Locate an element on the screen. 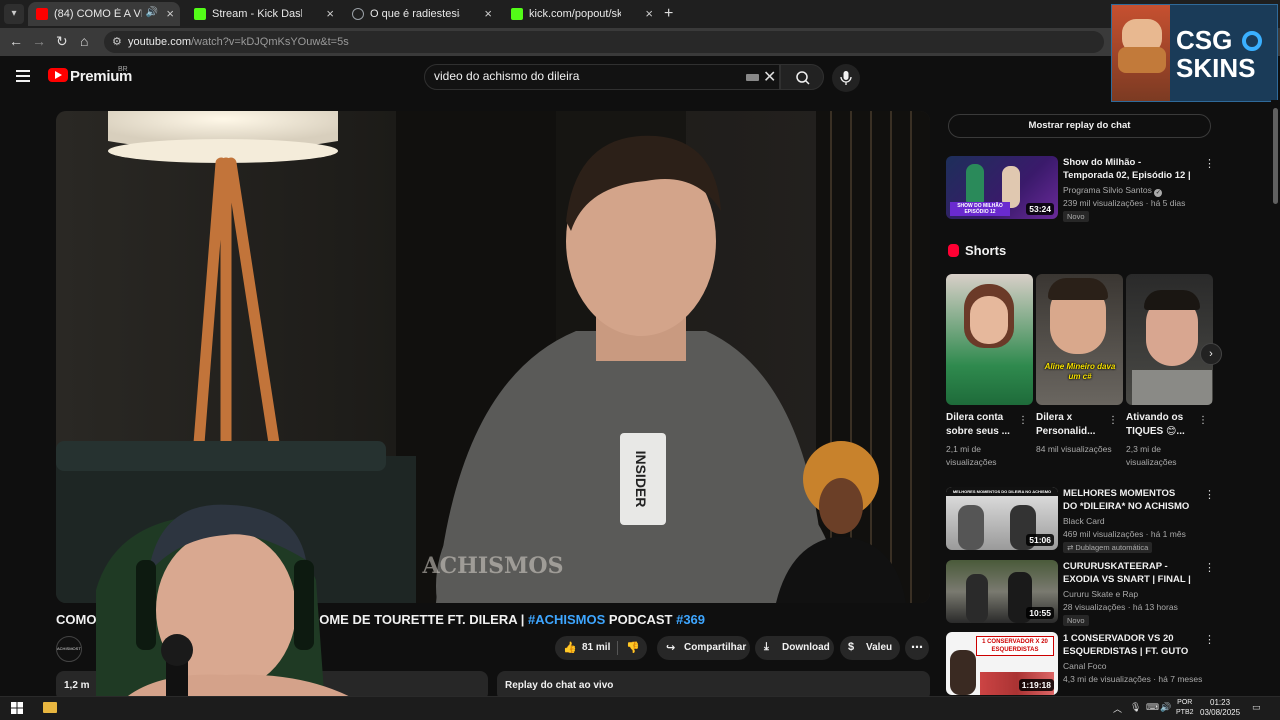 This screenshot has width=1280, height=720. short-thumbnail: Aline Mineiro dava um c# is located at coordinates (1079, 339).